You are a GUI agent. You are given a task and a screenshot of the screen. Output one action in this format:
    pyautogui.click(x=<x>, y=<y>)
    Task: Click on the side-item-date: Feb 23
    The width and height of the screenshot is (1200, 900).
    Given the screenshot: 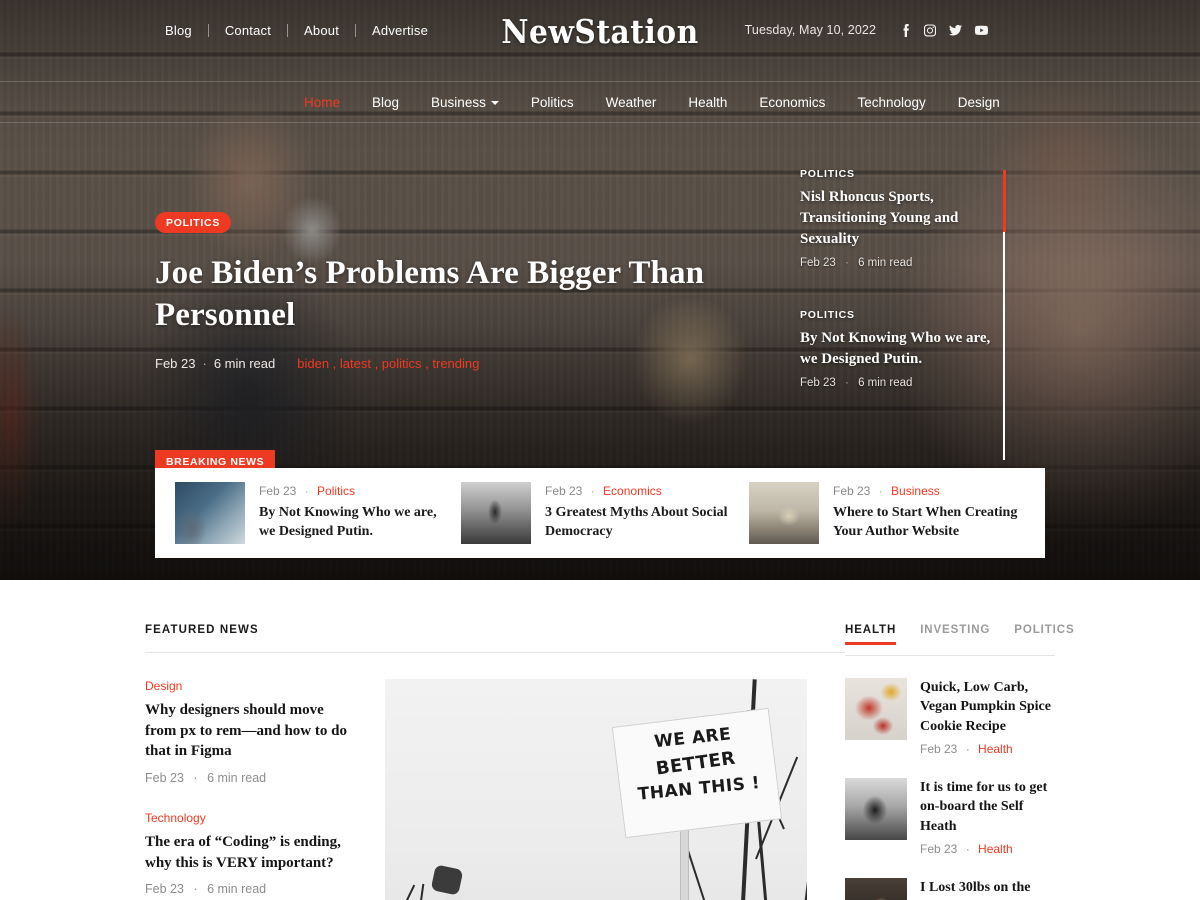 What is the action you would take?
    pyautogui.click(x=818, y=263)
    